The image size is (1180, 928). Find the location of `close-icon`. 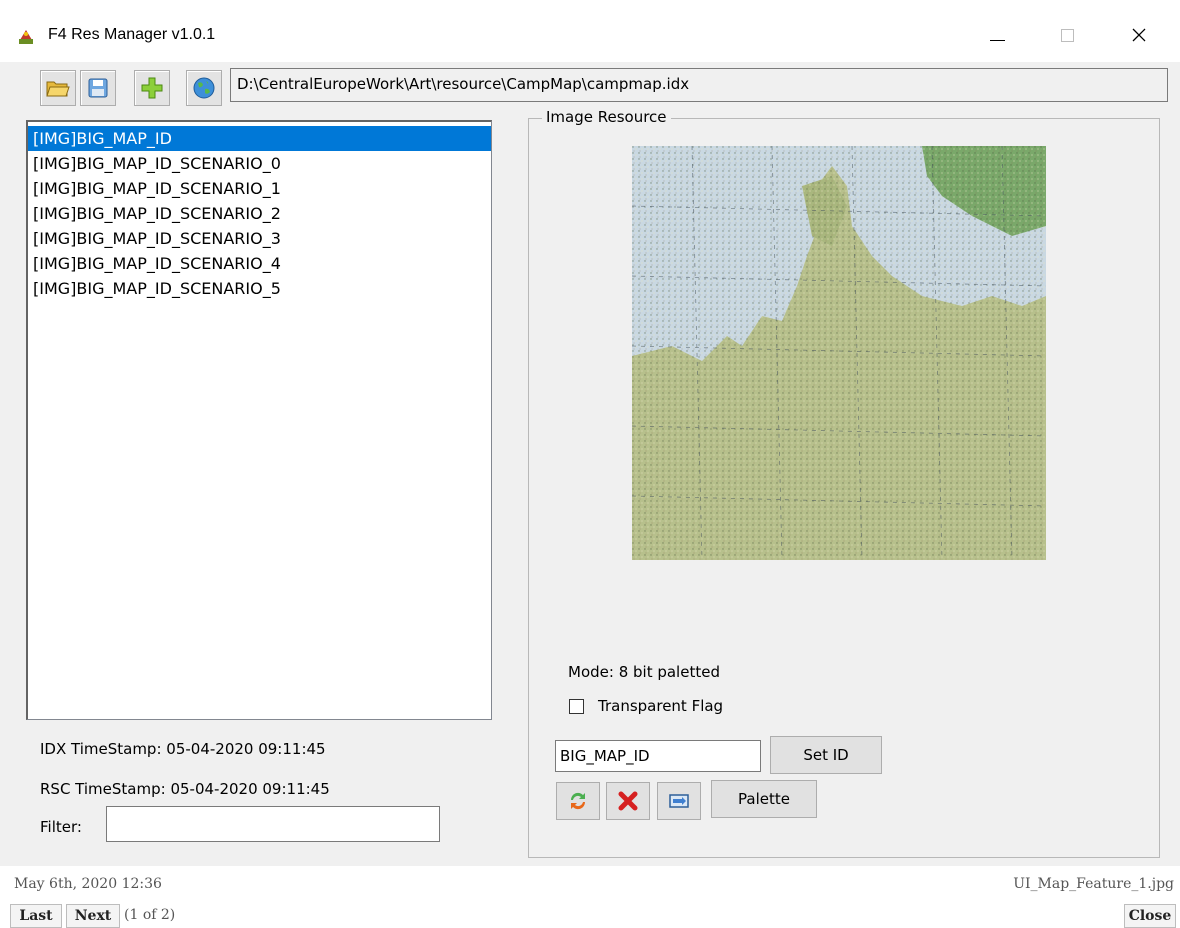

close-icon is located at coordinates (1139, 35).